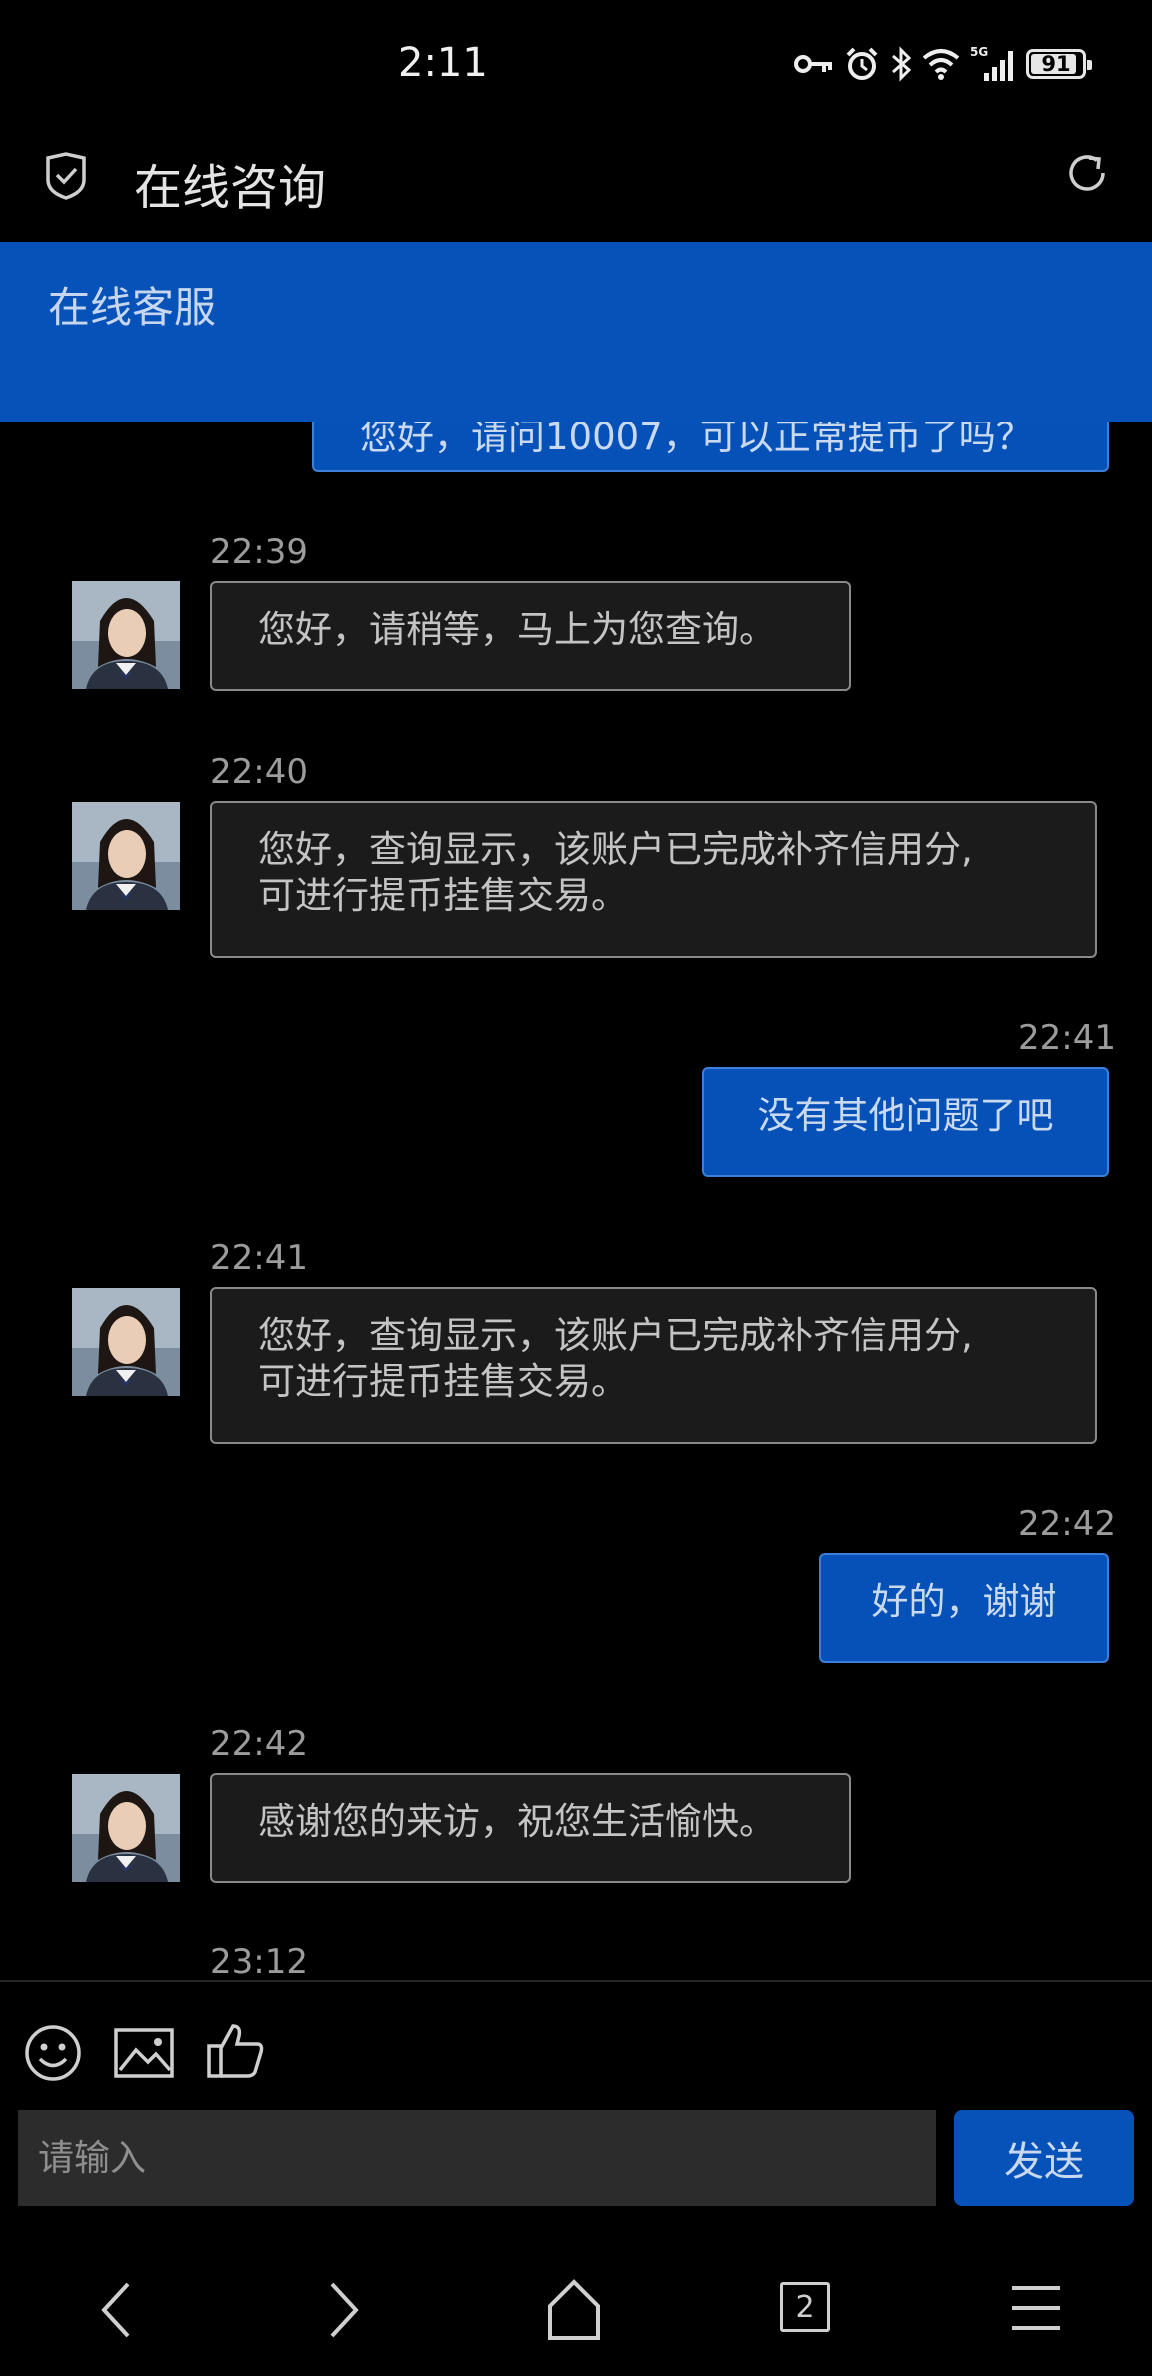 The width and height of the screenshot is (1152, 2376). What do you see at coordinates (979, 52) in the screenshot?
I see `network-label: 5G` at bounding box center [979, 52].